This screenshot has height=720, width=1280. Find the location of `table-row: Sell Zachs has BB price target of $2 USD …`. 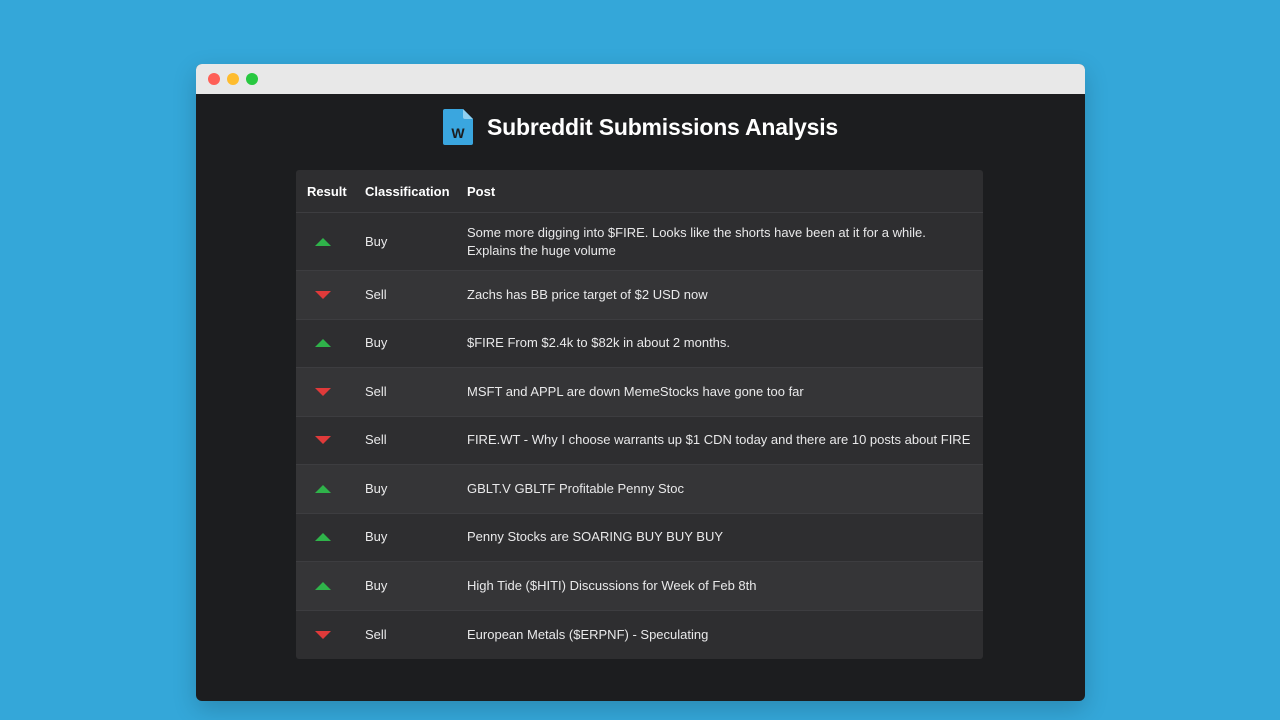

table-row: Sell Zachs has BB price target of $2 USD … is located at coordinates (639, 295).